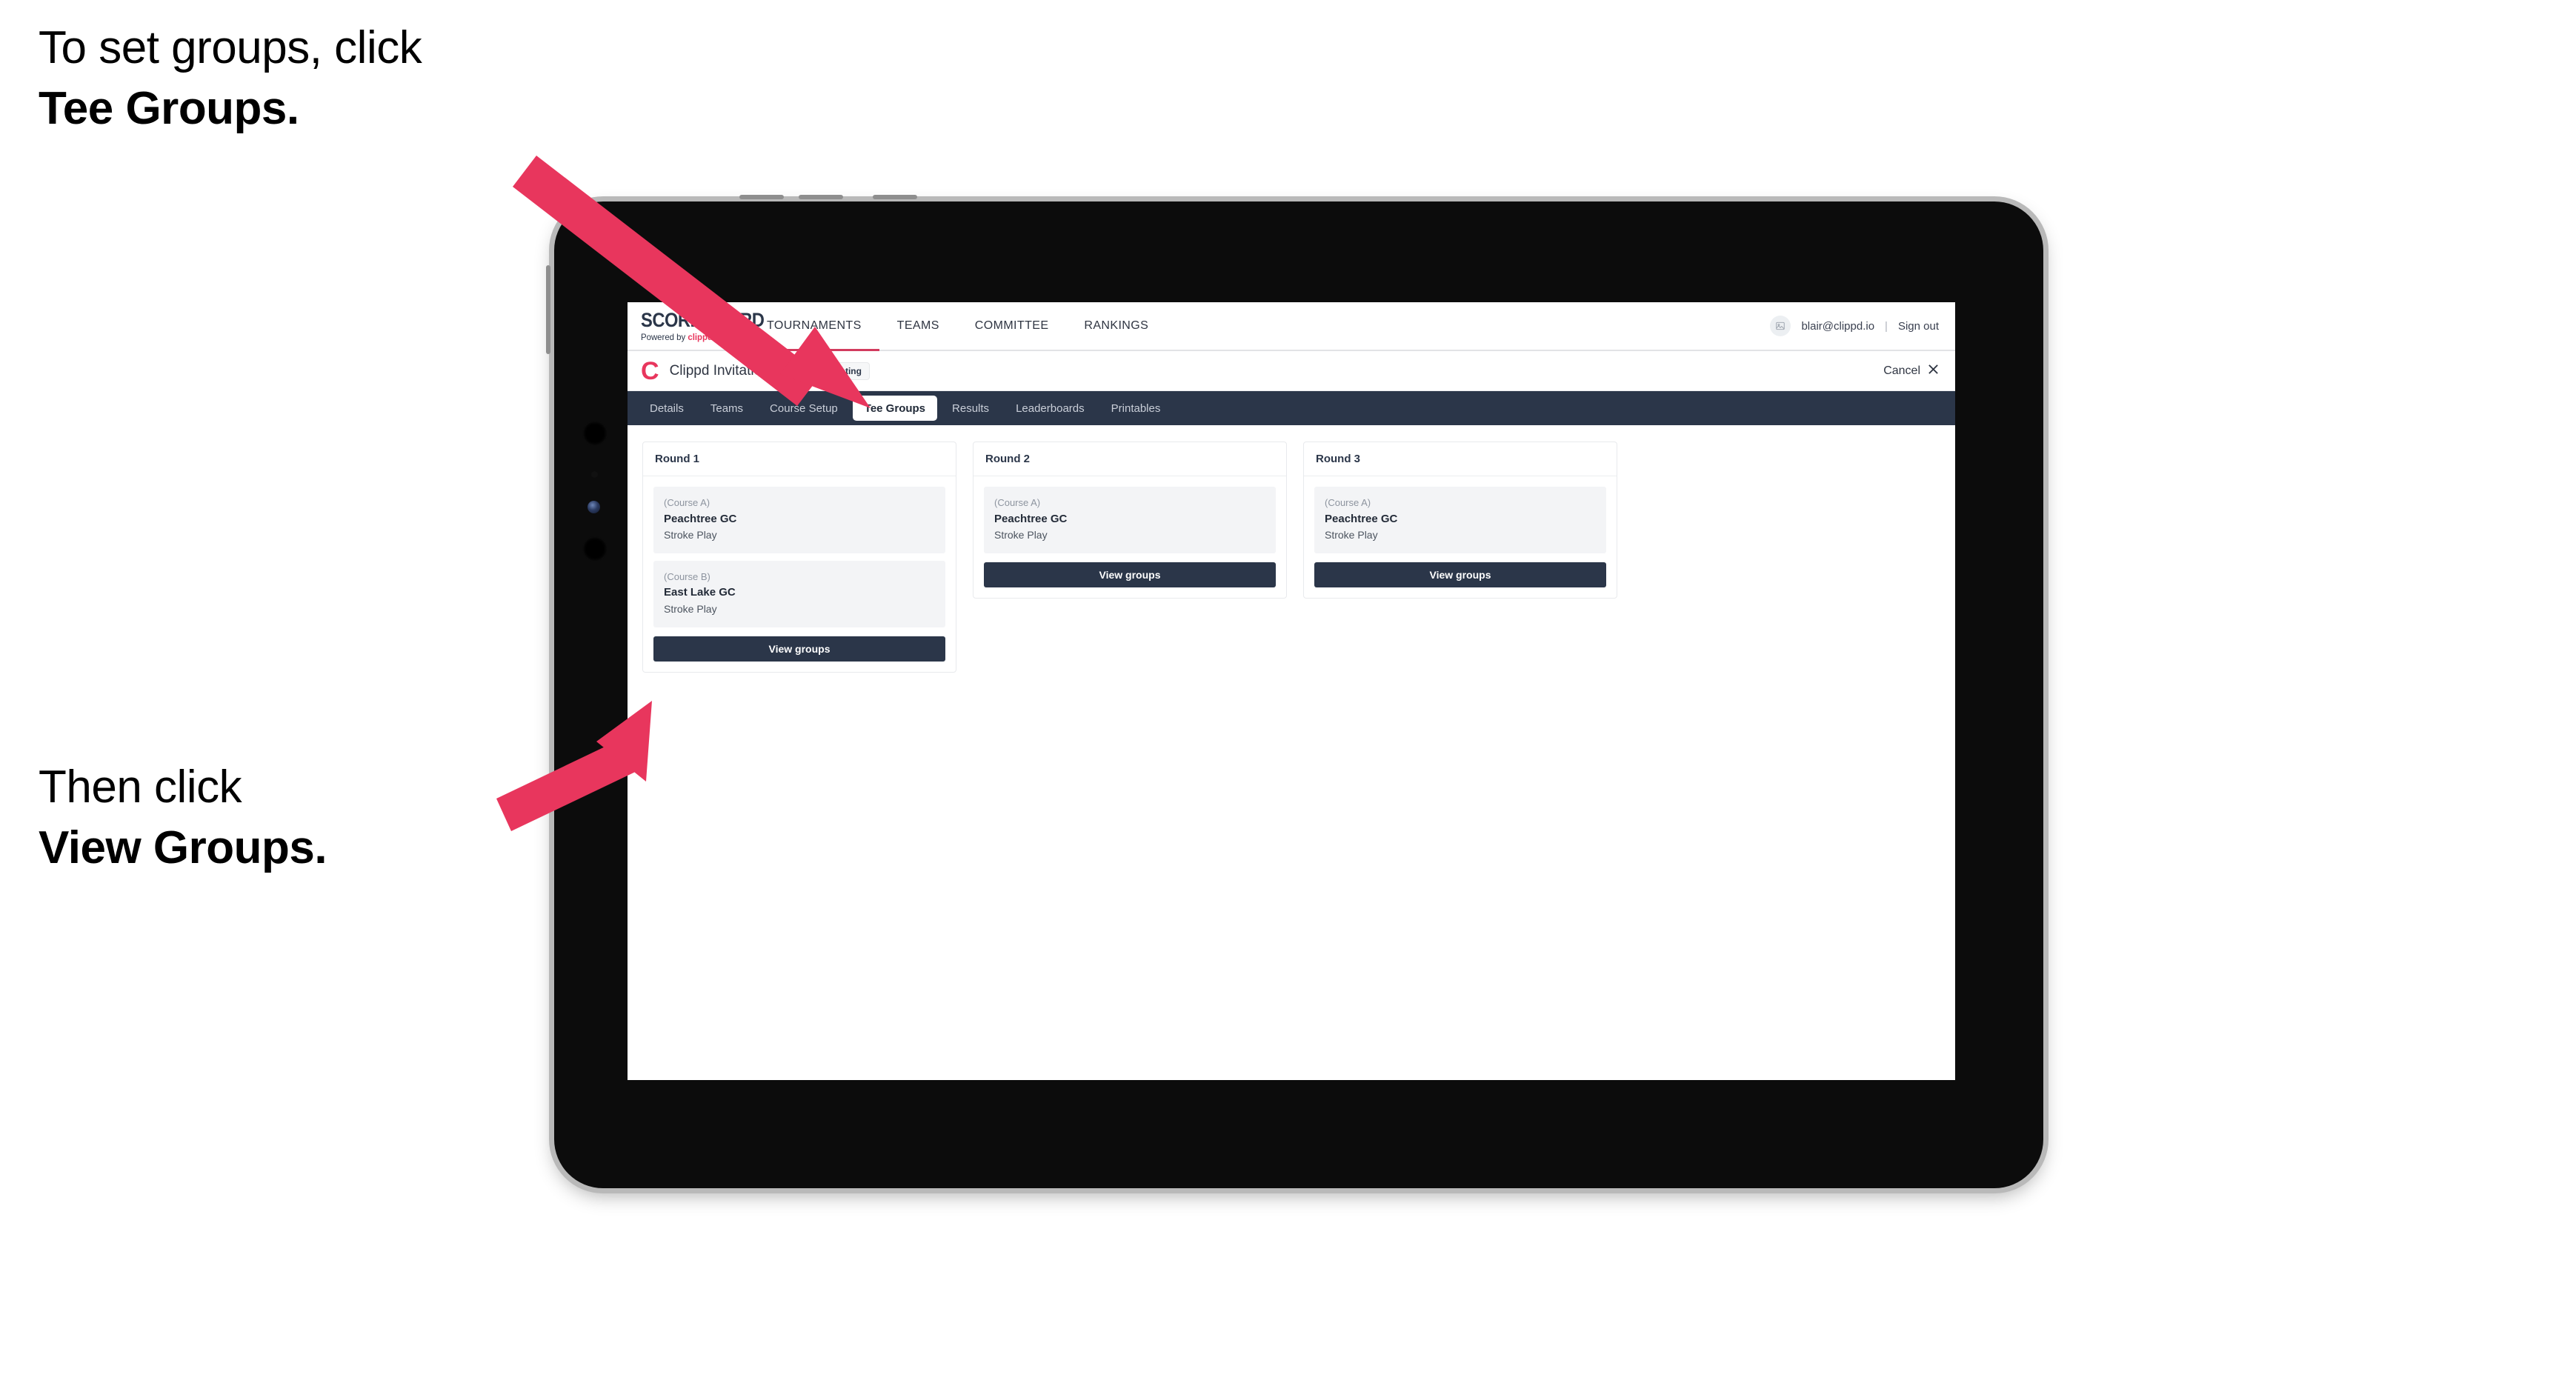  I want to click on avatar, so click(1780, 326).